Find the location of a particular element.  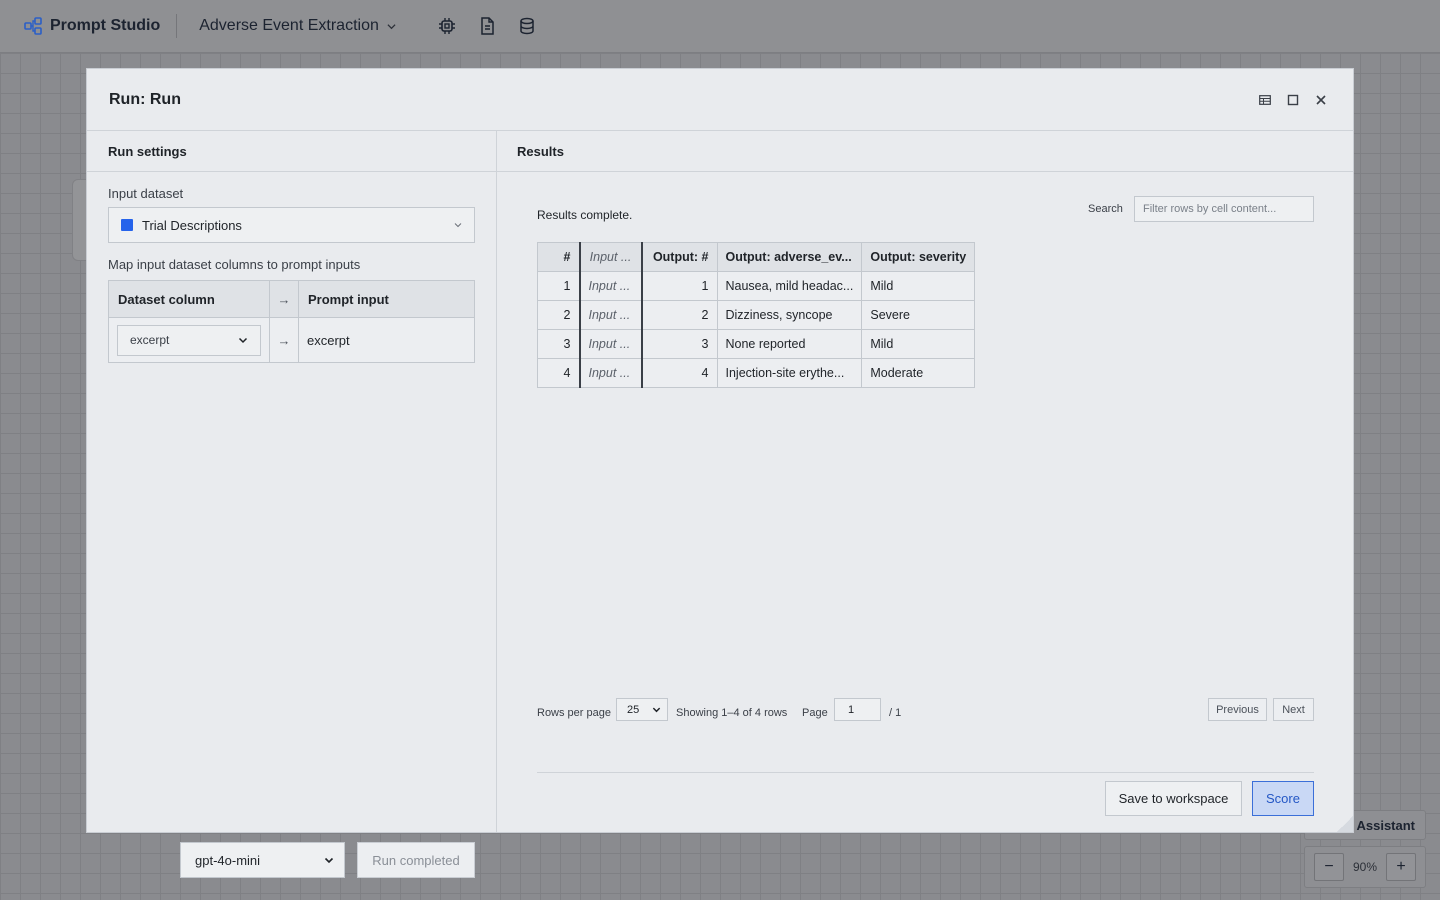

cell-severity: Severe is located at coordinates (918, 315).